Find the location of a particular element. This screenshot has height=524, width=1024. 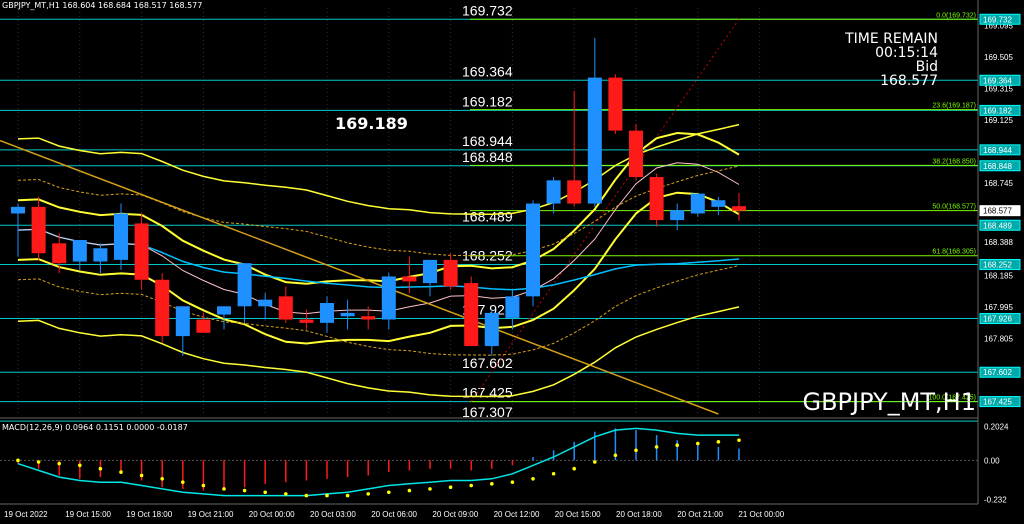

time-tick: 20 Oct 06:00 is located at coordinates (394, 514).